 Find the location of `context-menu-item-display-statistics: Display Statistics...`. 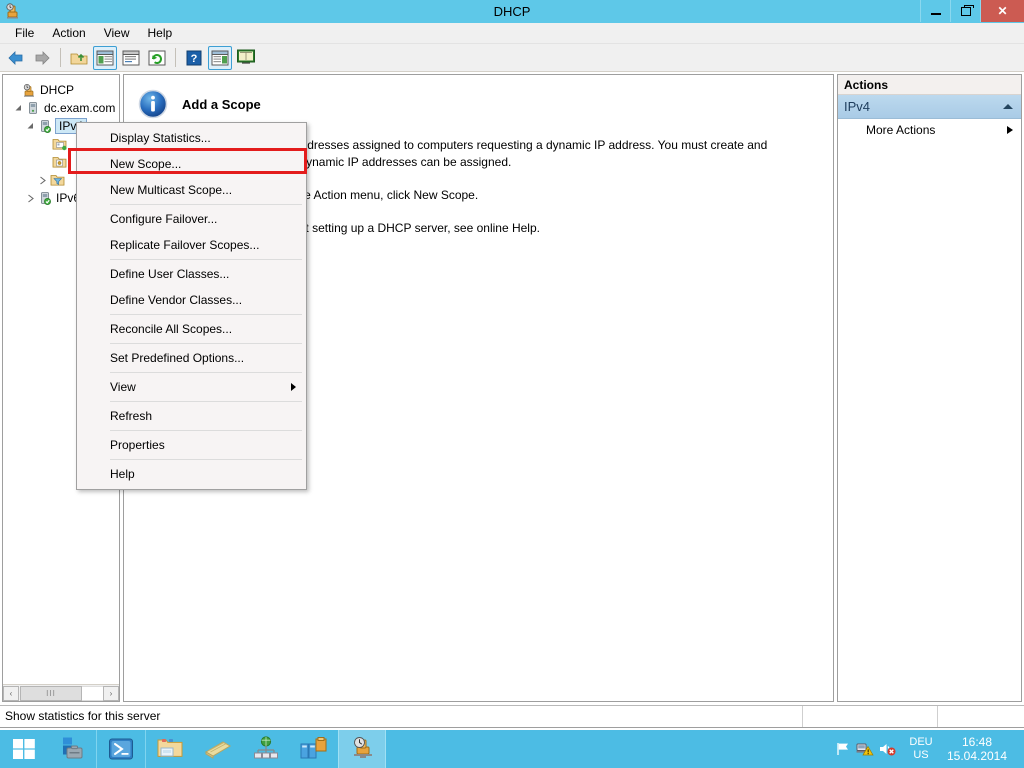

context-menu-item-display-statistics: Display Statistics... is located at coordinates (191, 138).